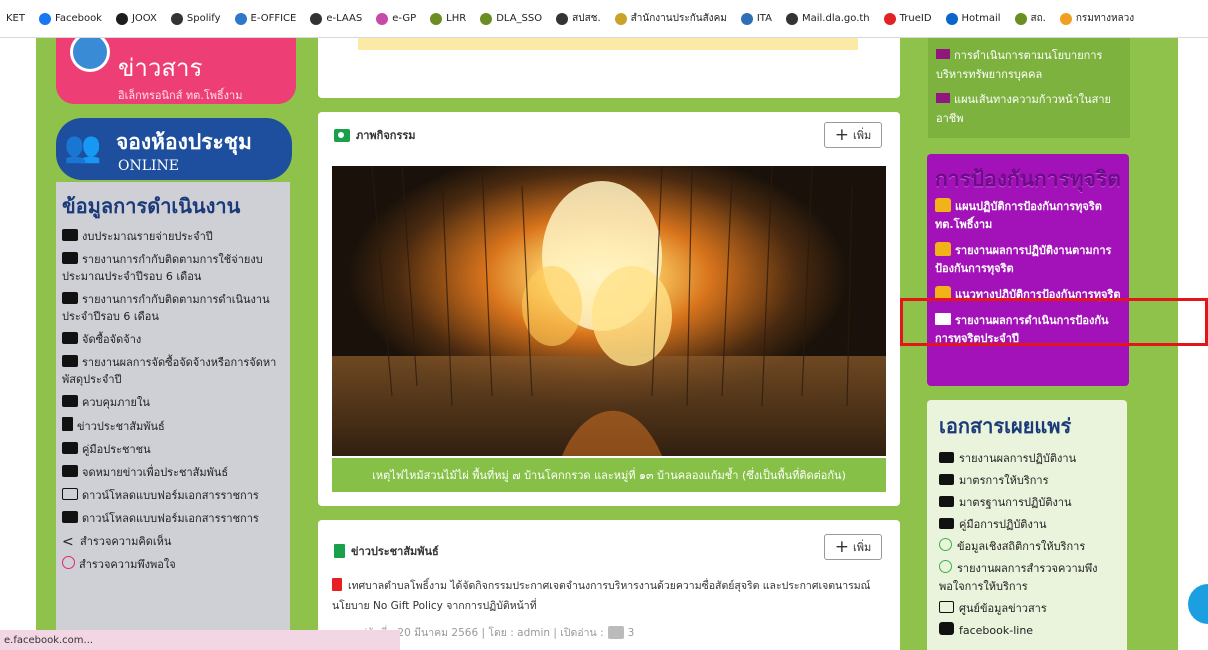 This screenshot has height=650, width=1208. What do you see at coordinates (172, 426) in the screenshot?
I see `operations-info-item: ข่าวประชาสัมพันธ์` at bounding box center [172, 426].